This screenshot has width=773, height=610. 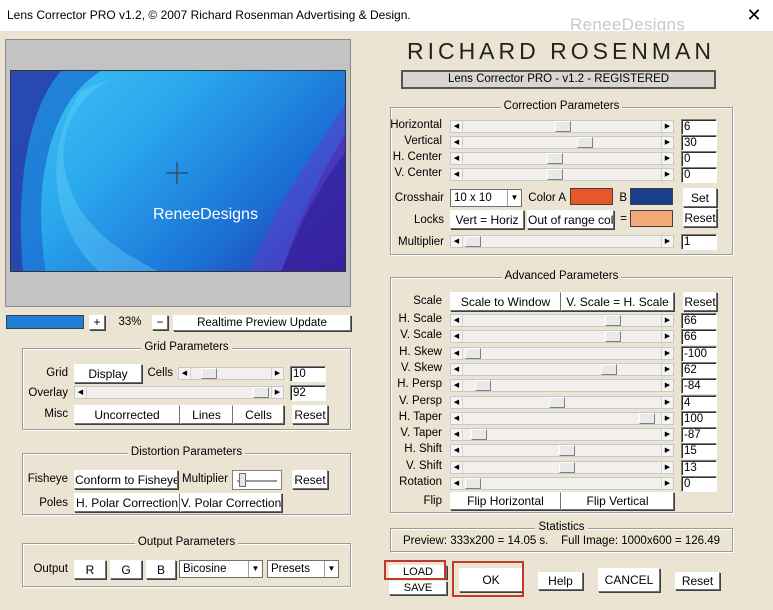 What do you see at coordinates (178, 171) in the screenshot?
I see `preview-image: ReneeDesigns` at bounding box center [178, 171].